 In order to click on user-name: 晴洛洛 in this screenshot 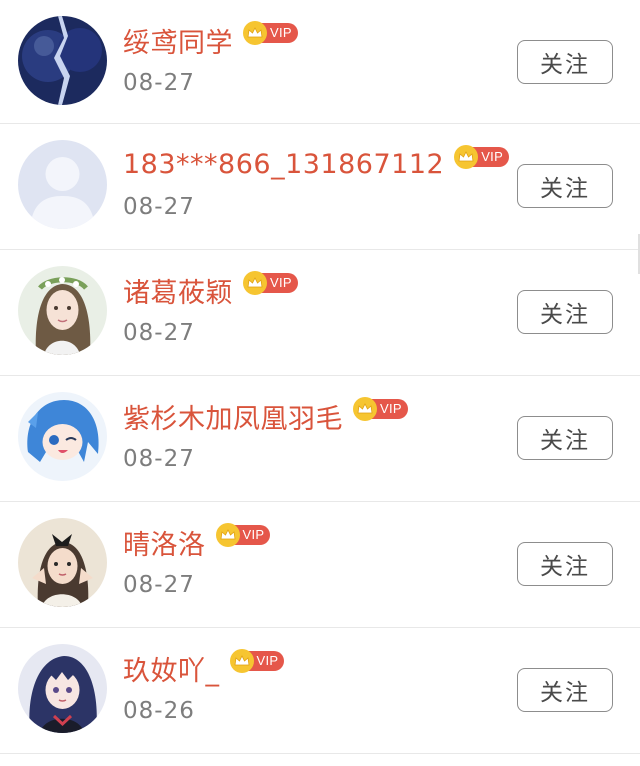, I will do `click(164, 542)`.